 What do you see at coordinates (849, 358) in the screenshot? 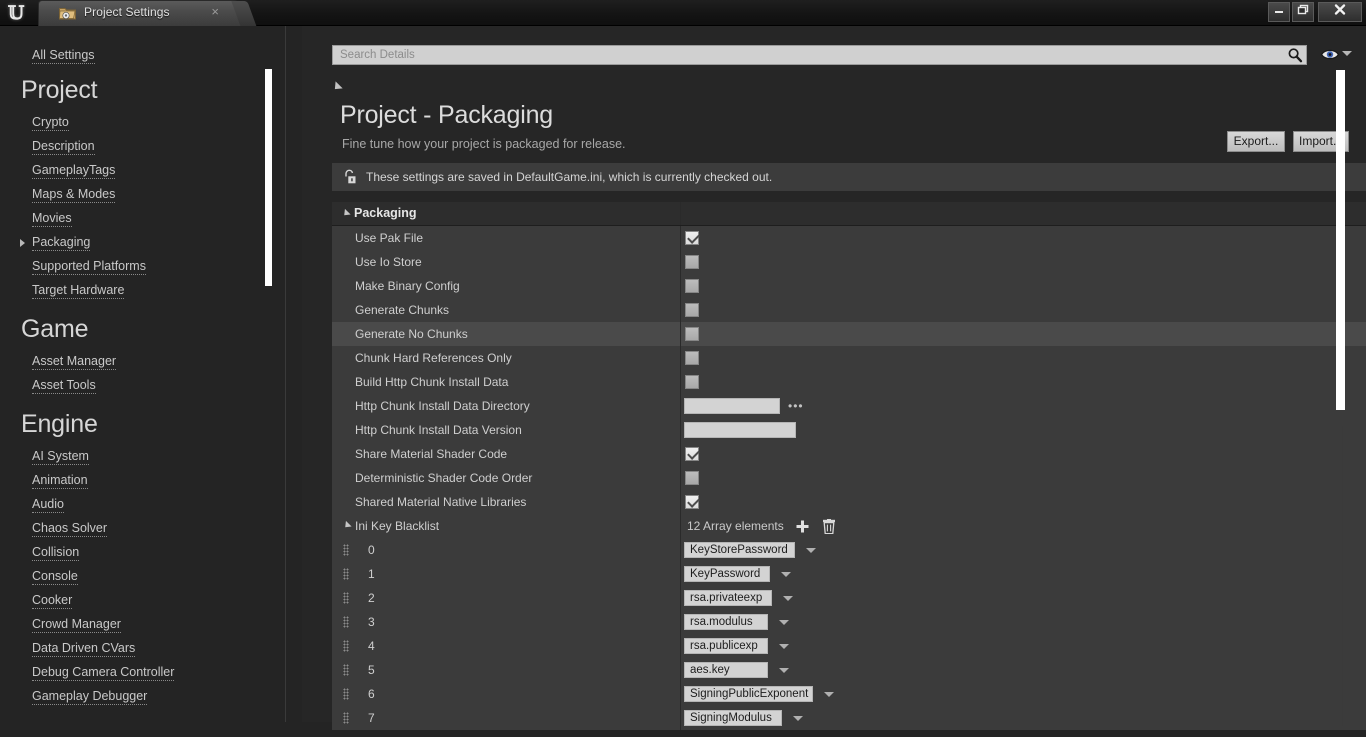
I see `property-row-chunk-hard-references-only: Chunk Hard References Only` at bounding box center [849, 358].